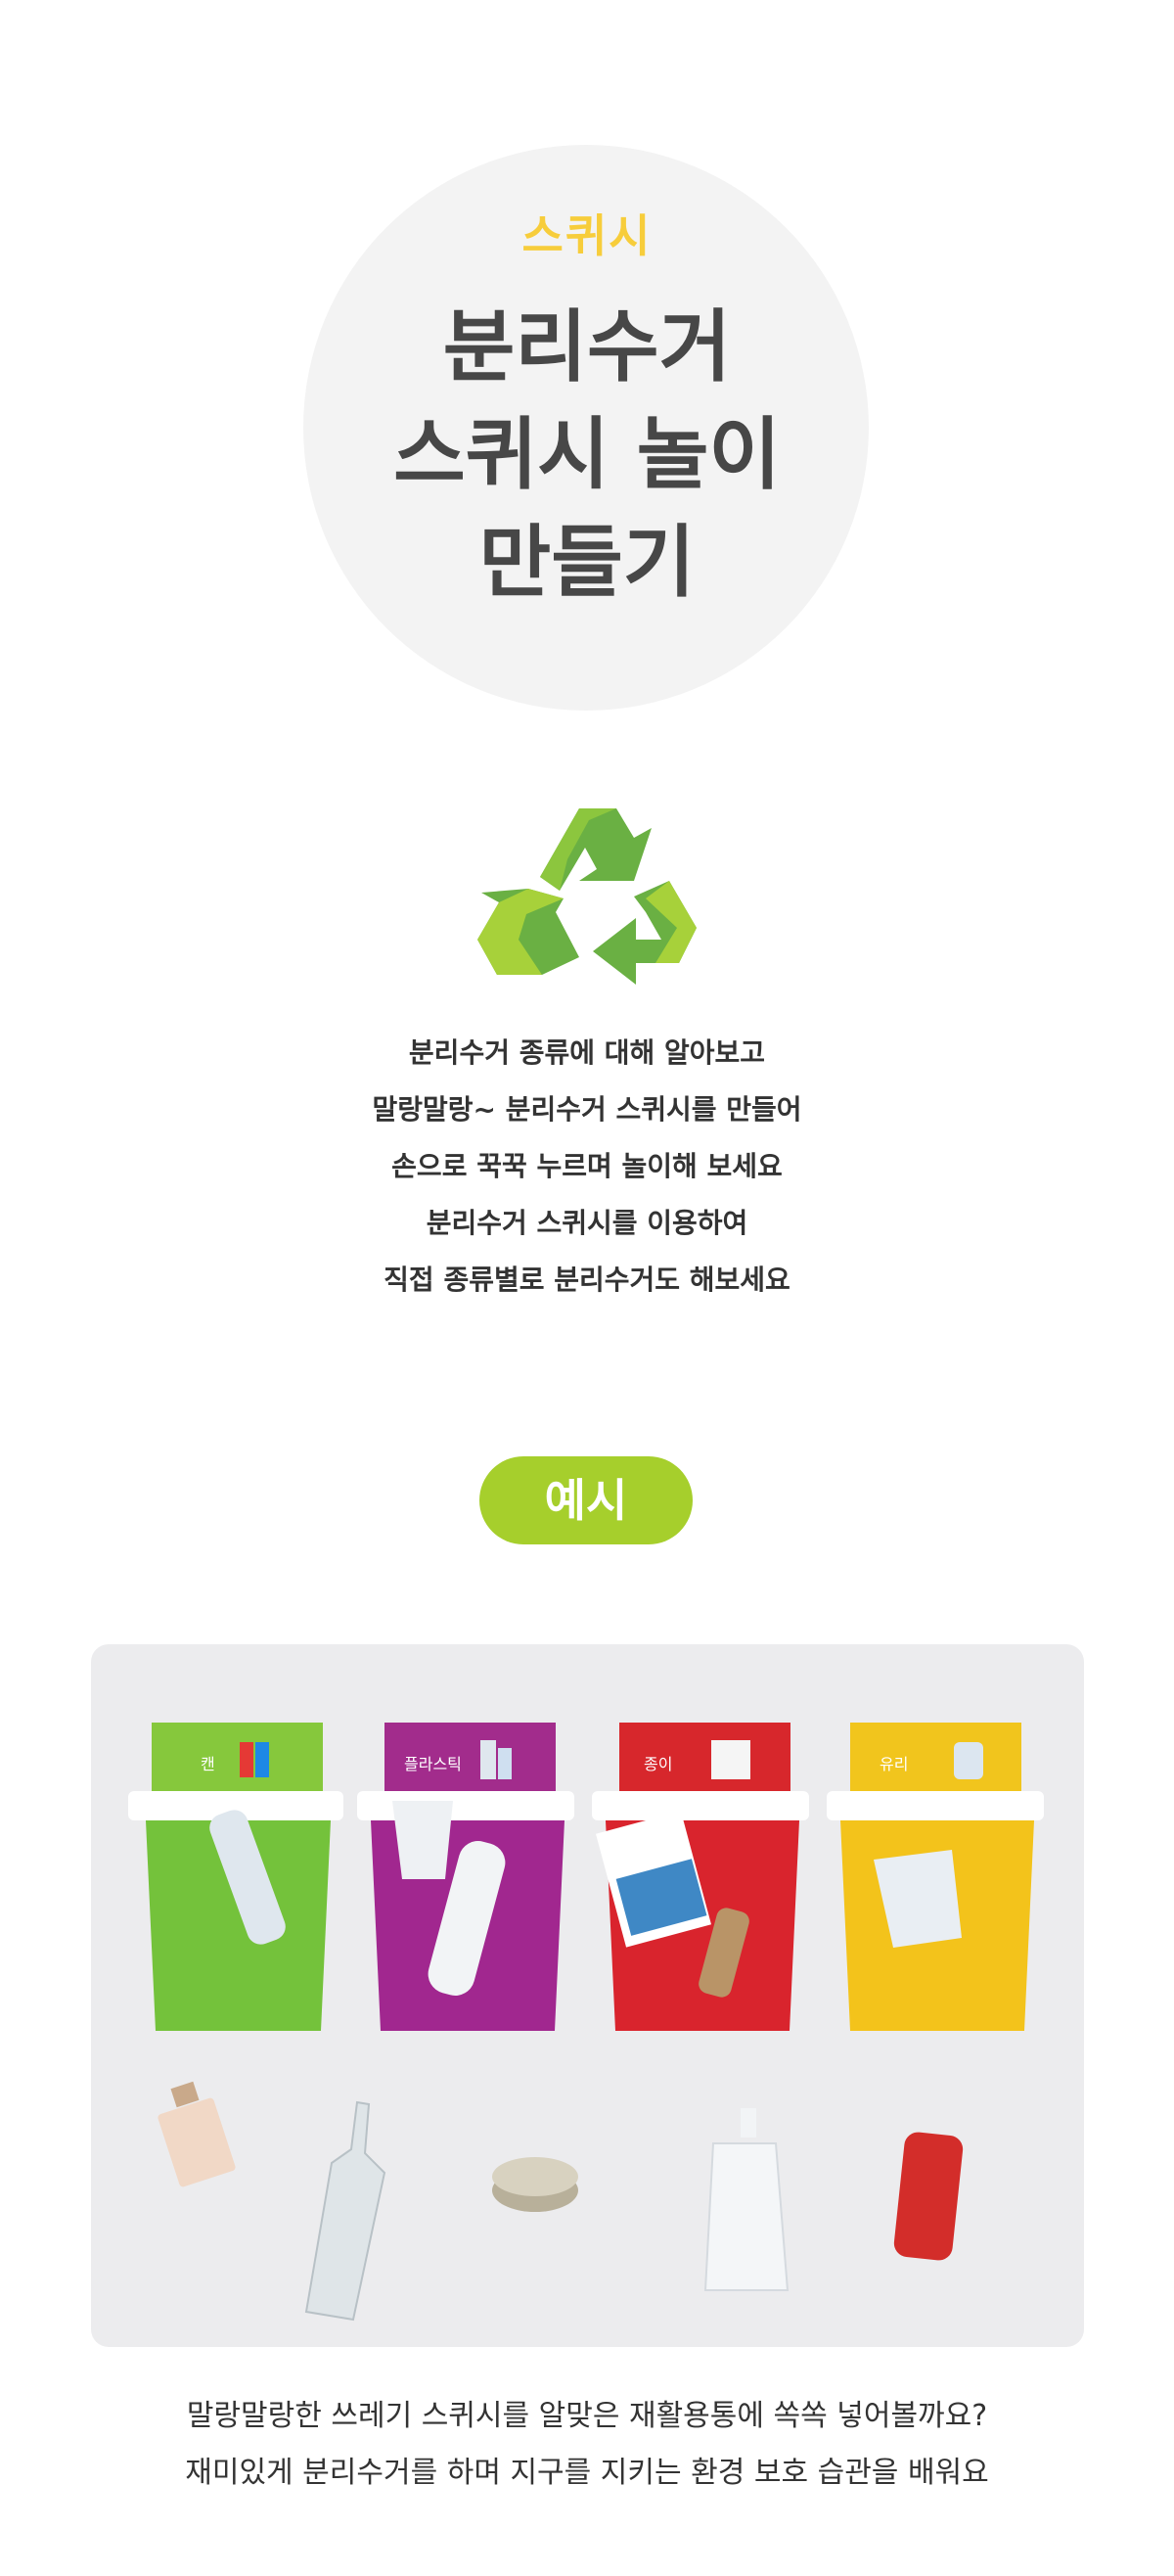 The height and width of the screenshot is (2576, 1174). What do you see at coordinates (345, 2211) in the screenshot?
I see `glass-bottle` at bounding box center [345, 2211].